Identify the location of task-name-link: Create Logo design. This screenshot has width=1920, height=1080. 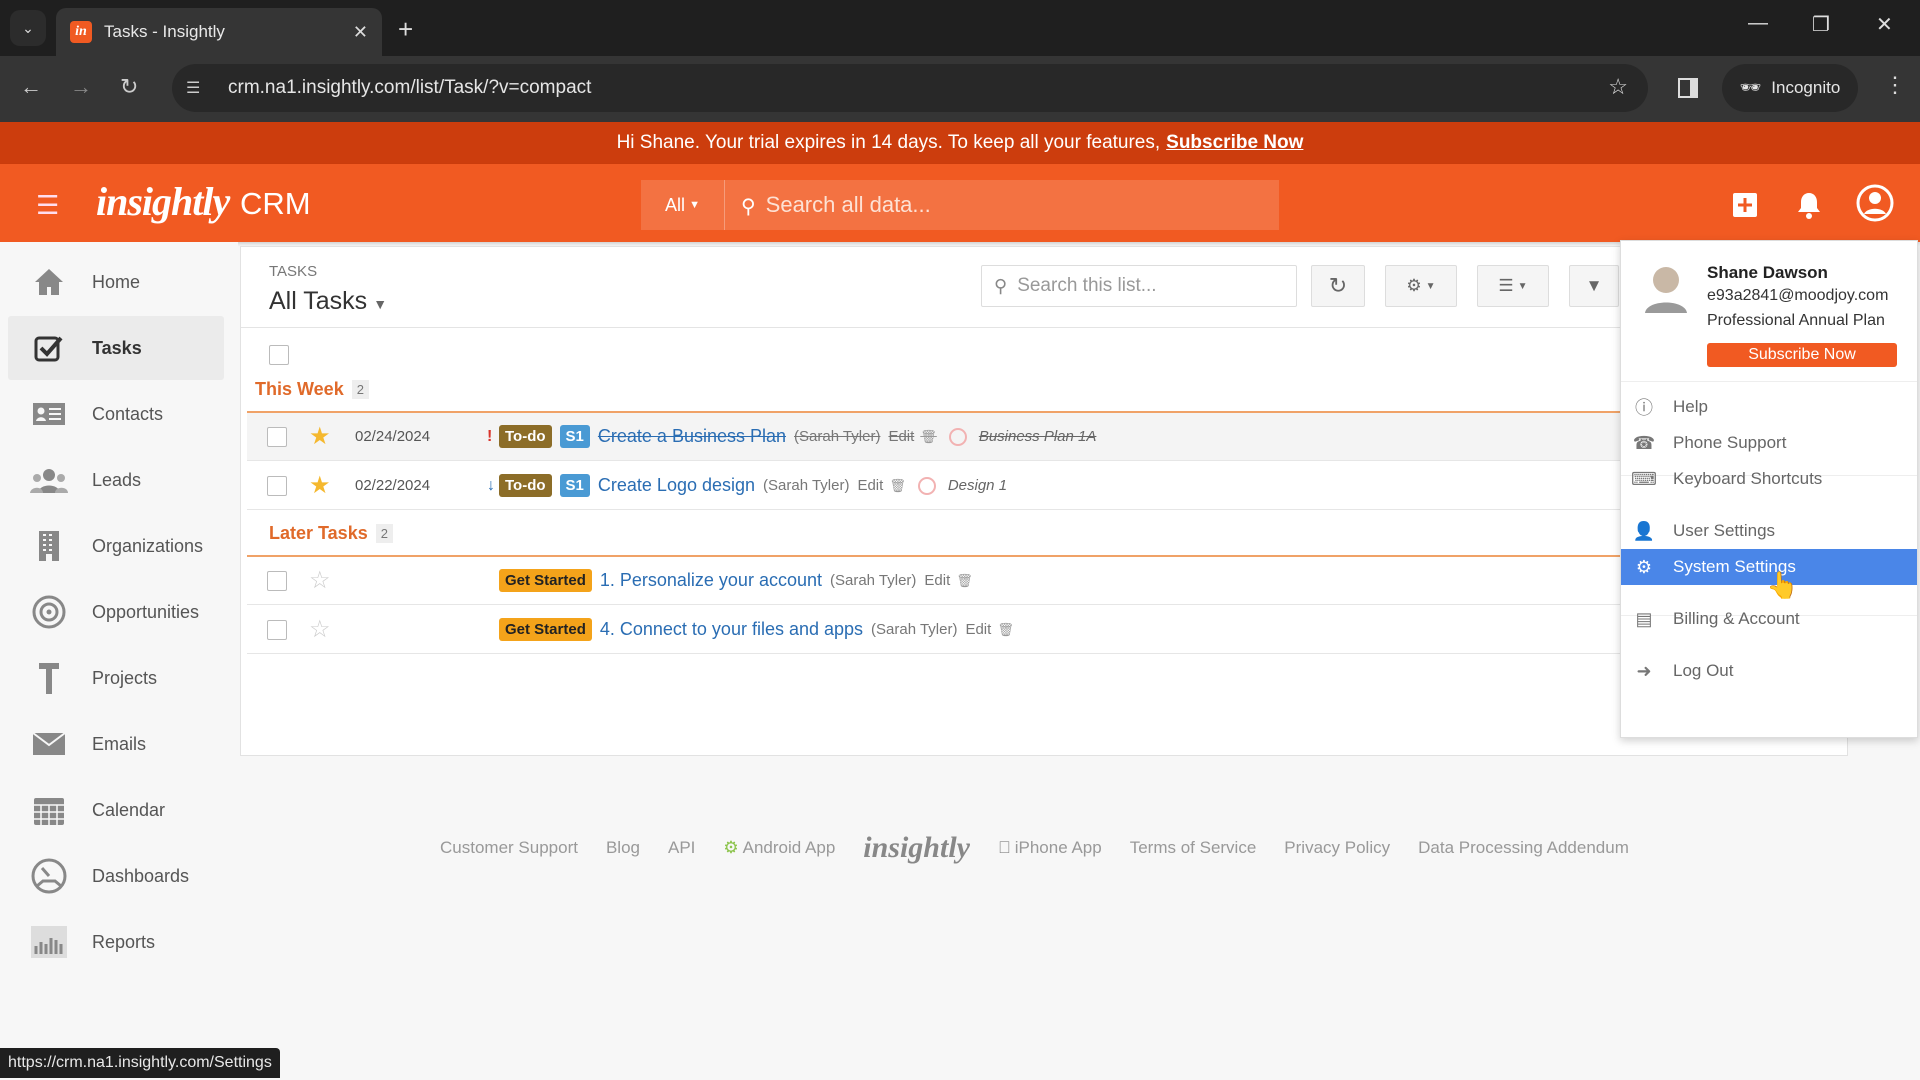
(676, 485).